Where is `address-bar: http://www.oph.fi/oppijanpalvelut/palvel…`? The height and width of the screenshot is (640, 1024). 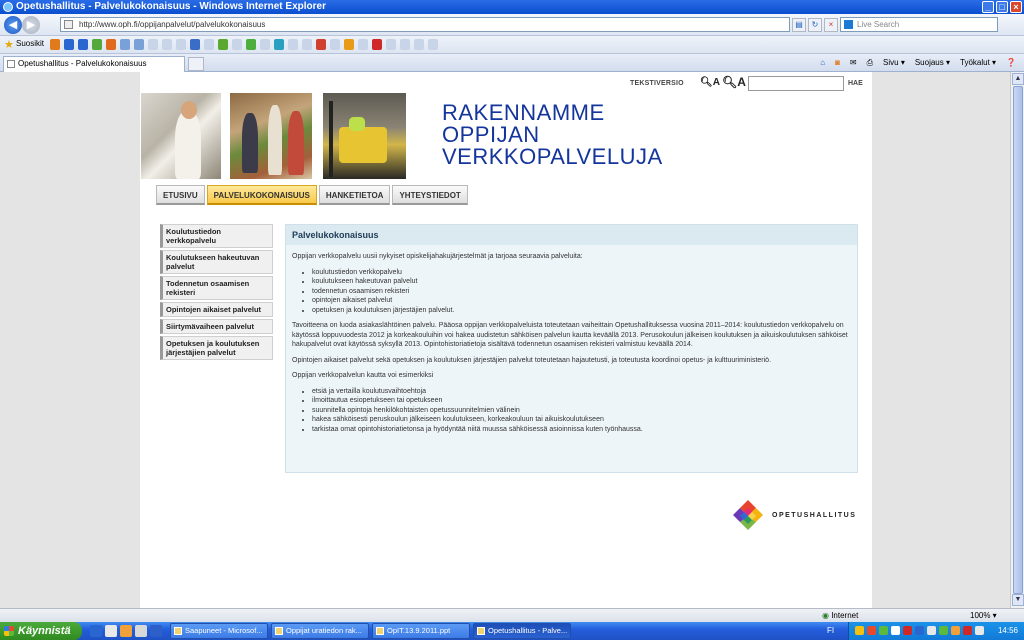 address-bar: http://www.oph.fi/oppijanpalvelut/palvel… is located at coordinates (425, 24).